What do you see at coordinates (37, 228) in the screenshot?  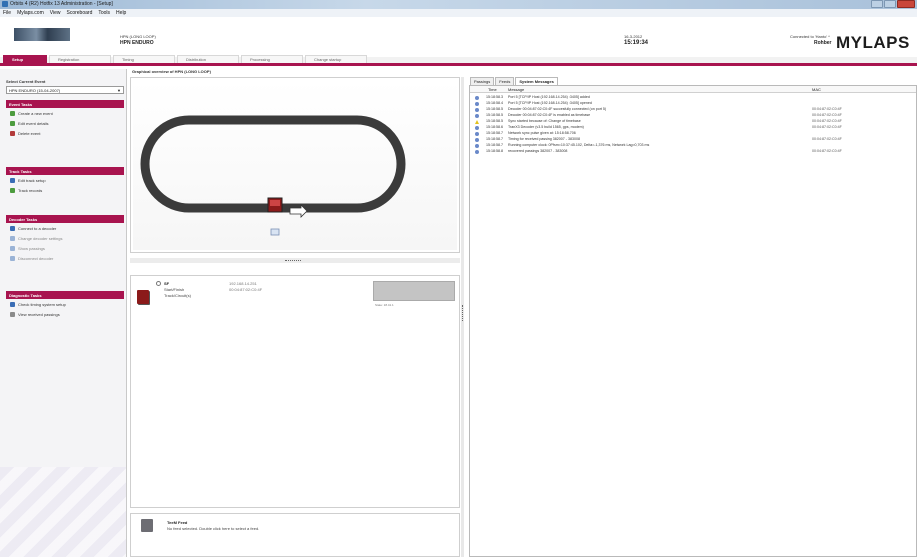 I see `item-label: Connect to a decoder` at bounding box center [37, 228].